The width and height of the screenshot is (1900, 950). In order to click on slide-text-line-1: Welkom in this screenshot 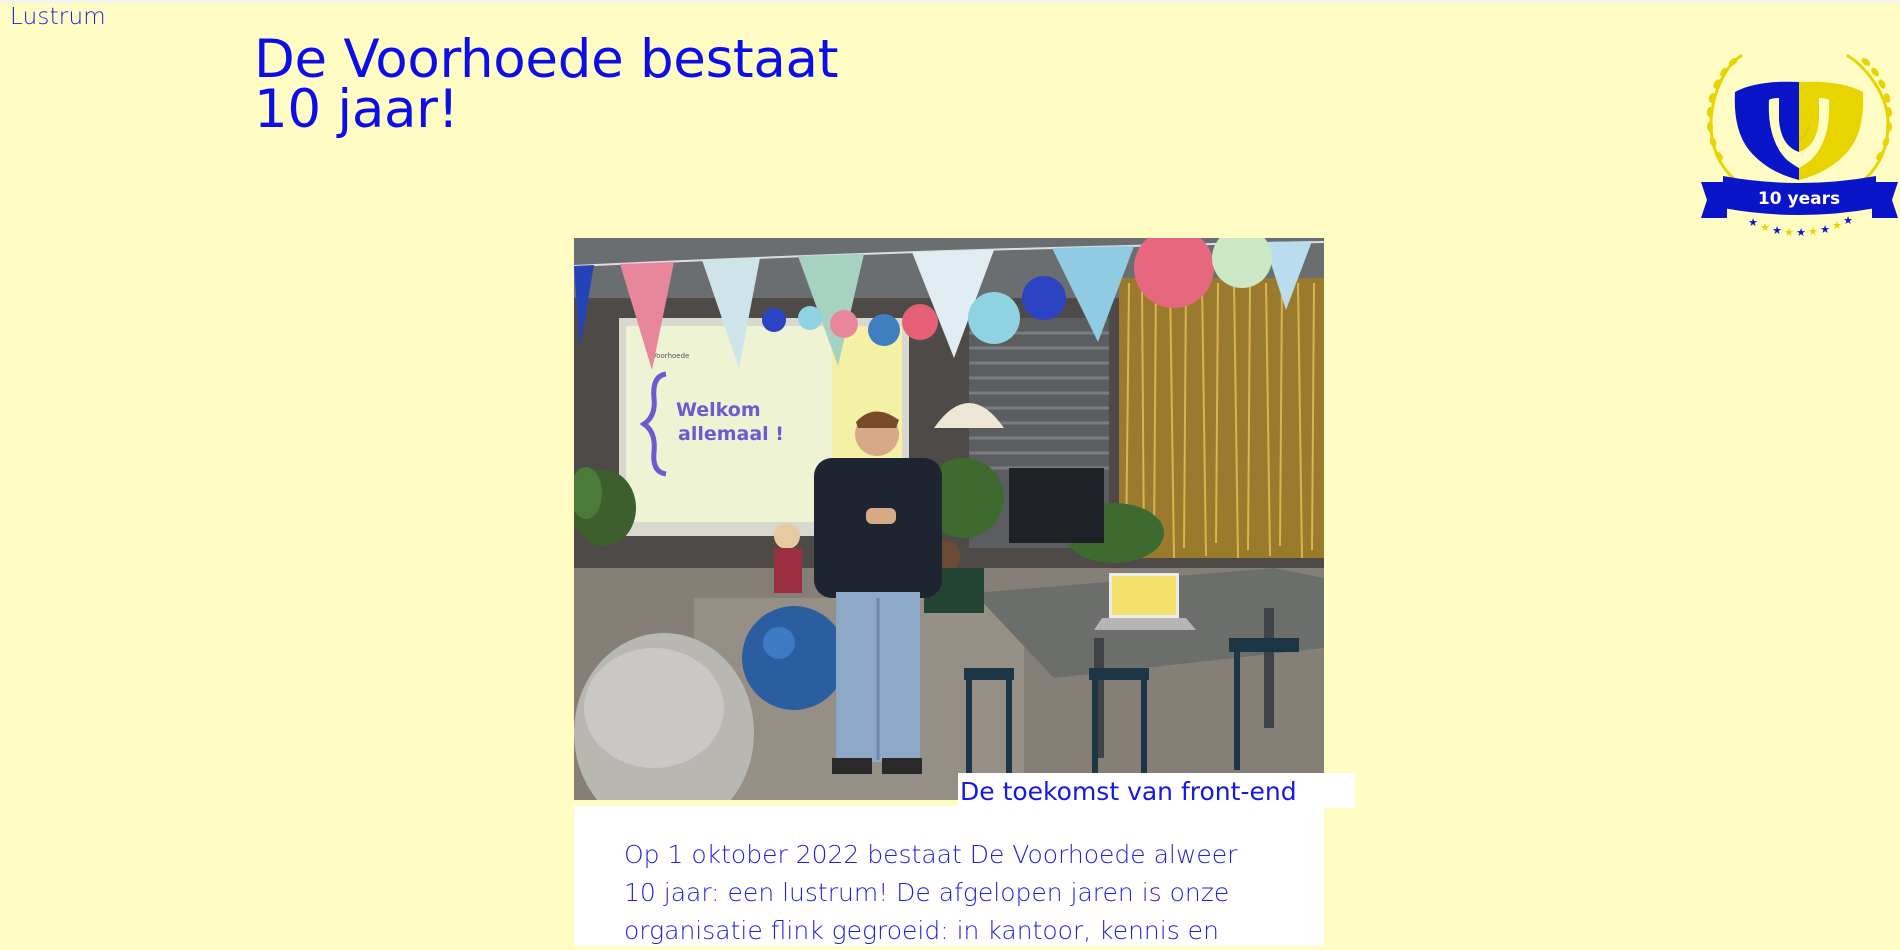, I will do `click(718, 410)`.